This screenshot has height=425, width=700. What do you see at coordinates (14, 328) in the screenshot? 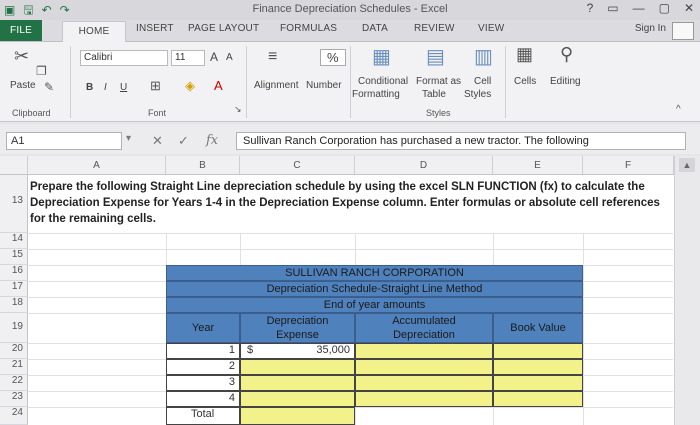
I see `row-header: 19` at bounding box center [14, 328].